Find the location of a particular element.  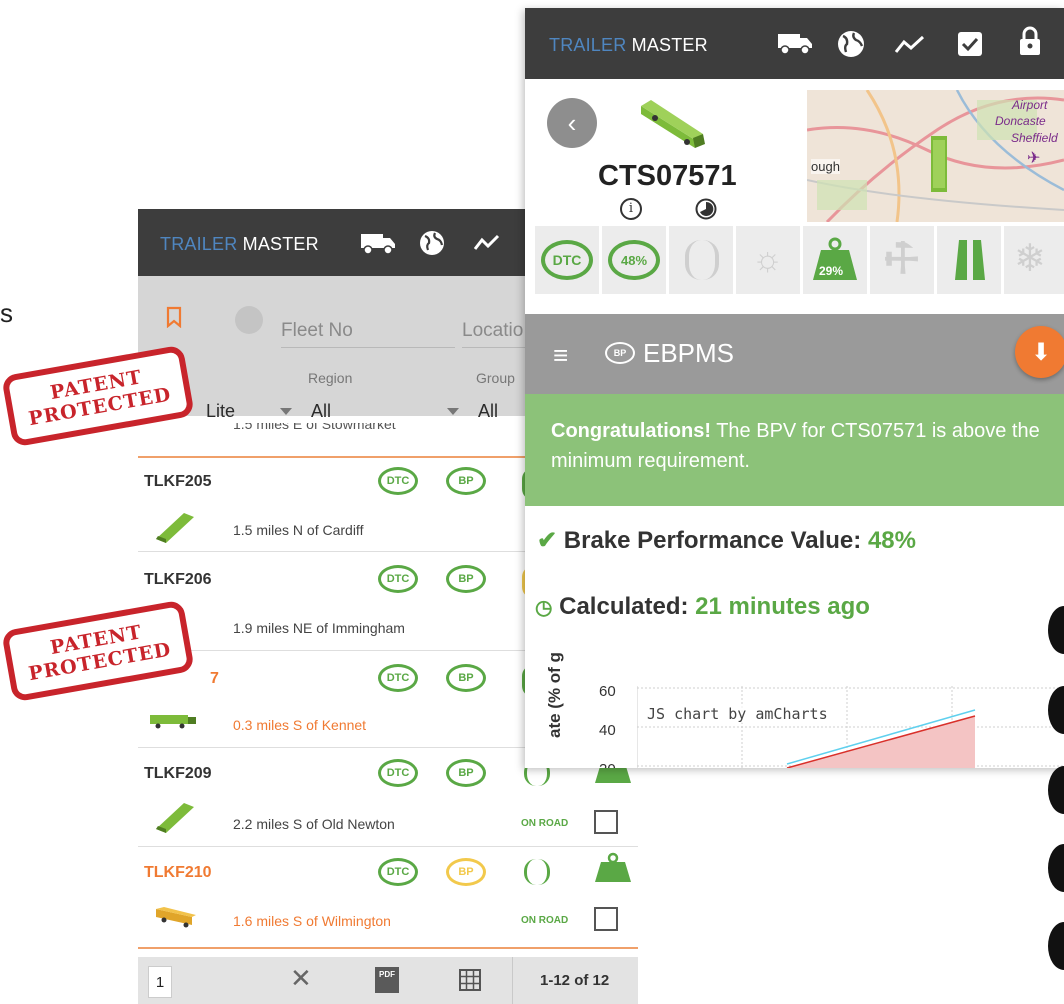

section-title: EBPMS is located at coordinates (689, 353).